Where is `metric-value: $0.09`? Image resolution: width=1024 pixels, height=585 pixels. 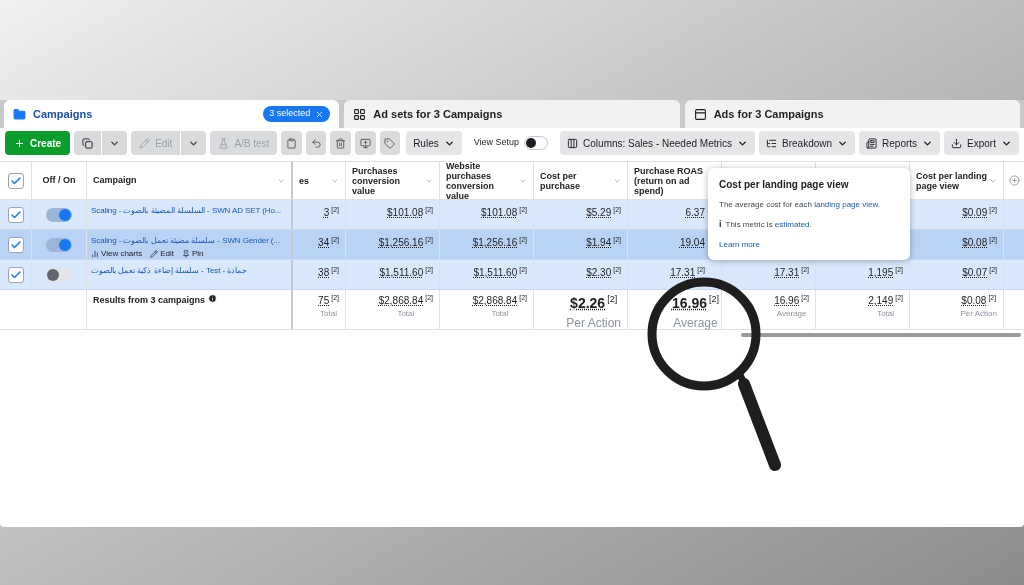 metric-value: $0.09 is located at coordinates (975, 213).